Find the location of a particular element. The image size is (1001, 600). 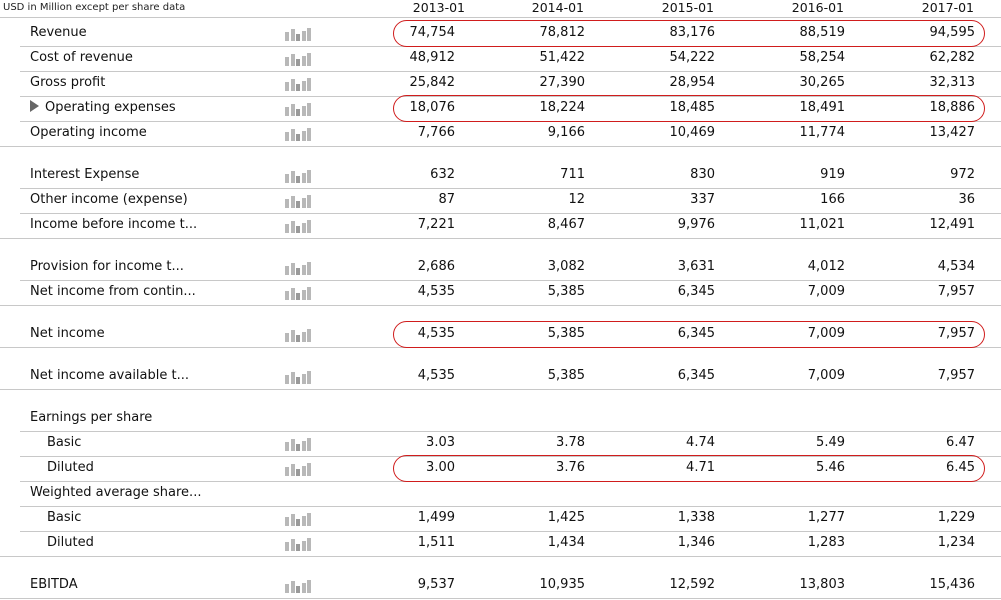

cell-value: 12 is located at coordinates (576, 199).